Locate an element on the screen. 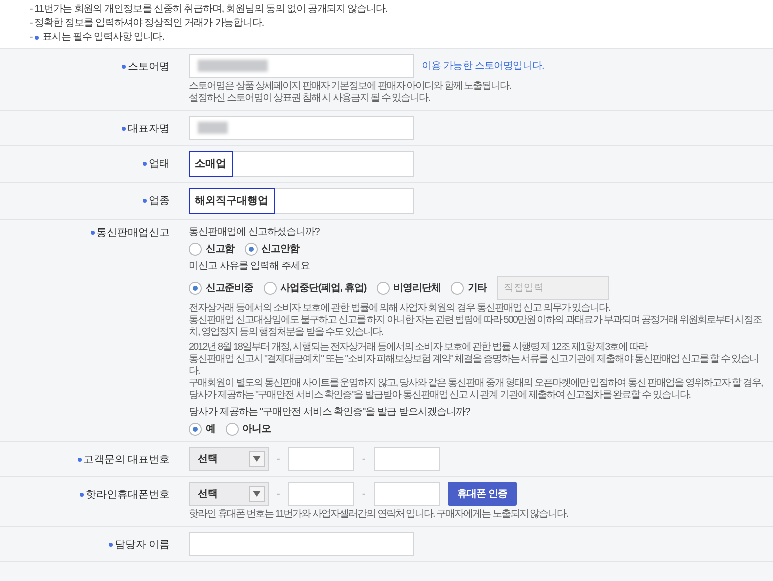  selected-tag: 해외직구대행업 is located at coordinates (231, 201).